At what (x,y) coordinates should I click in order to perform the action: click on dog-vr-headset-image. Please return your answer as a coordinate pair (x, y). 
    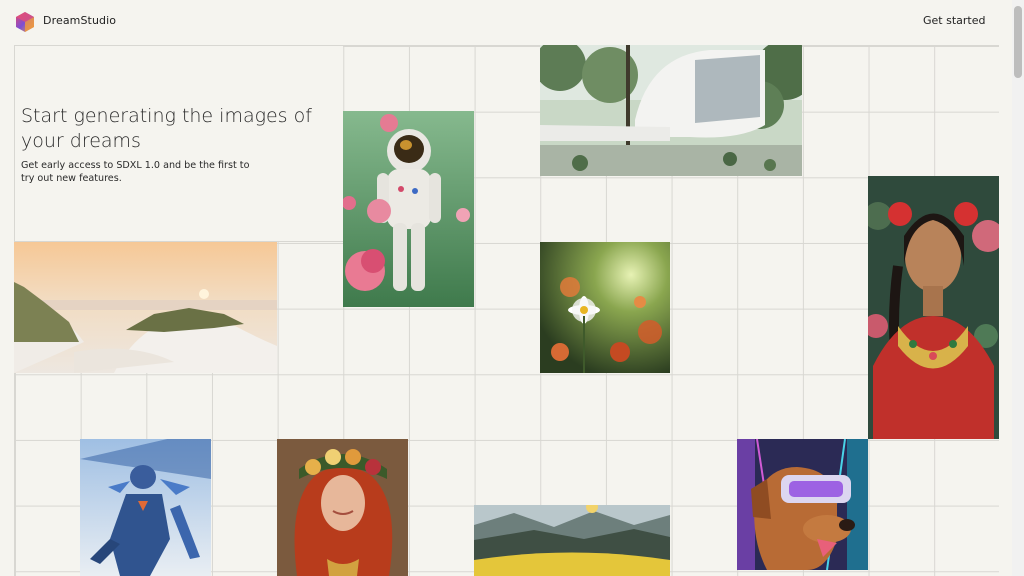
    Looking at the image, I should click on (802, 504).